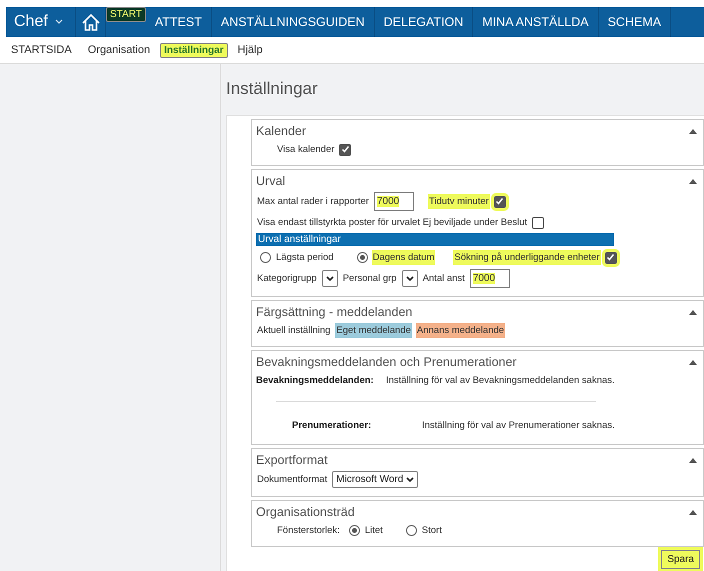 This screenshot has width=704, height=571. Describe the element at coordinates (90, 22) in the screenshot. I see `home-icon` at that location.